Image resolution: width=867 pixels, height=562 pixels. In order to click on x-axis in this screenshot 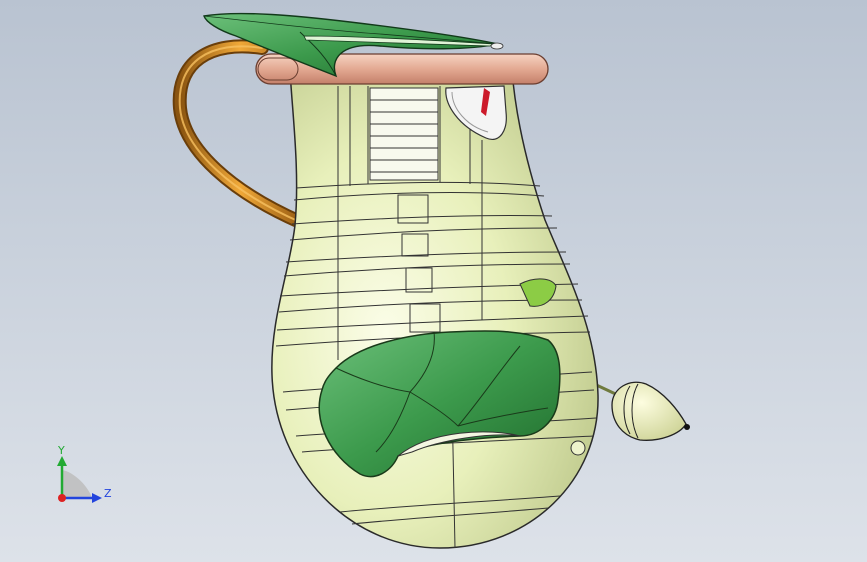, I will do `click(62, 498)`.